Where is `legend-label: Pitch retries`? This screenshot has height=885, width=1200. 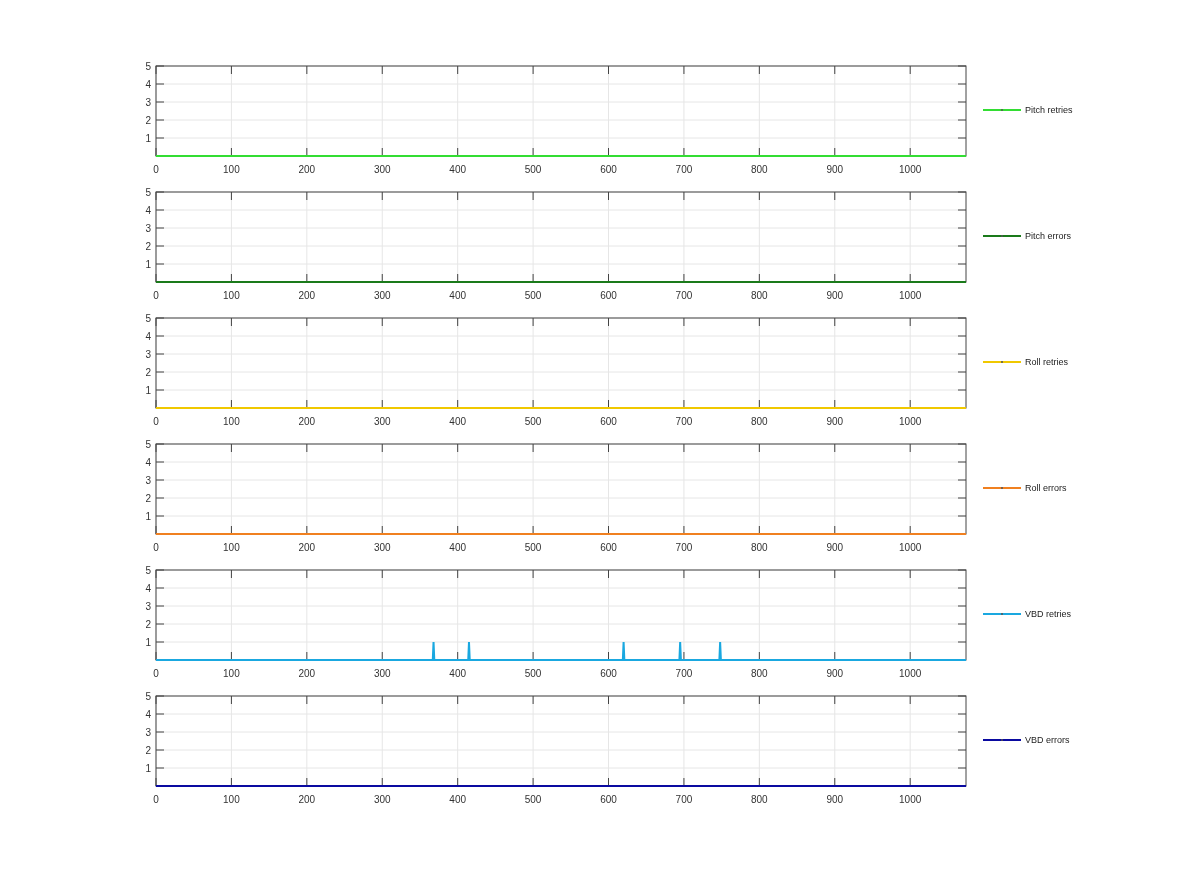
legend-label: Pitch retries is located at coordinates (1049, 110).